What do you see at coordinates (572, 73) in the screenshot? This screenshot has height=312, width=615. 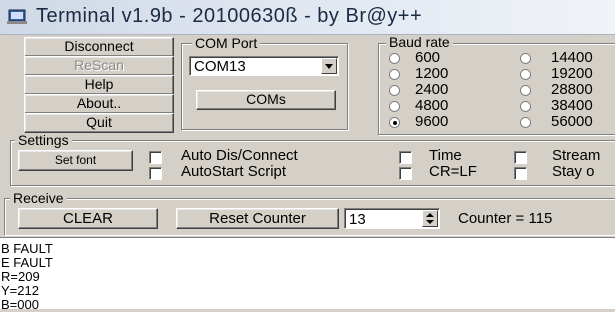 I see `baud-label-19200: 19200` at bounding box center [572, 73].